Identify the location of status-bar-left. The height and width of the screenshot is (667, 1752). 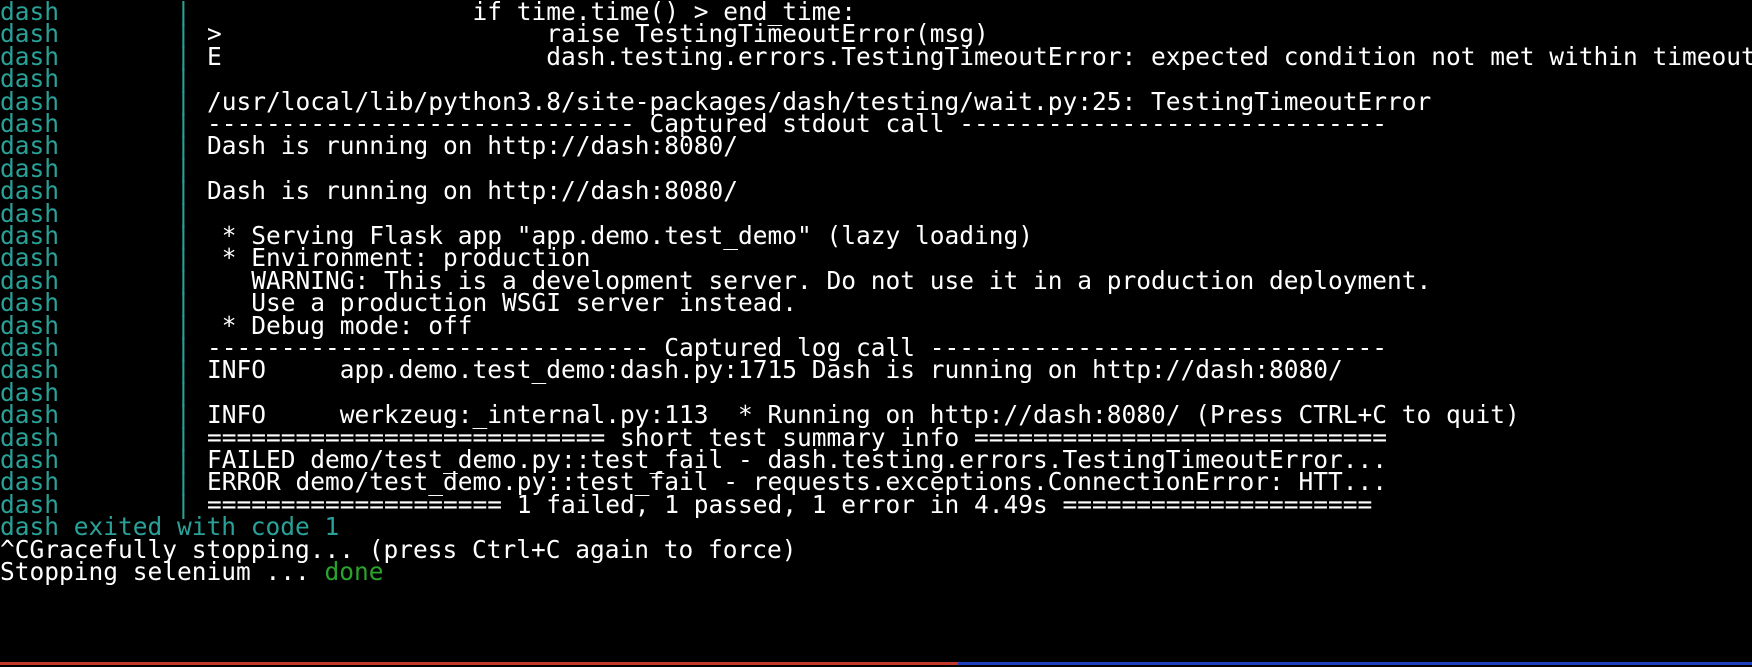
(479, 663).